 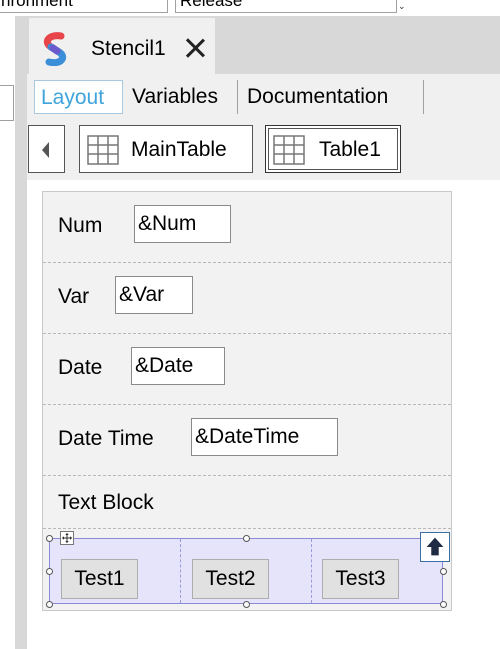 I want to click on table-label: Table1, so click(x=350, y=149).